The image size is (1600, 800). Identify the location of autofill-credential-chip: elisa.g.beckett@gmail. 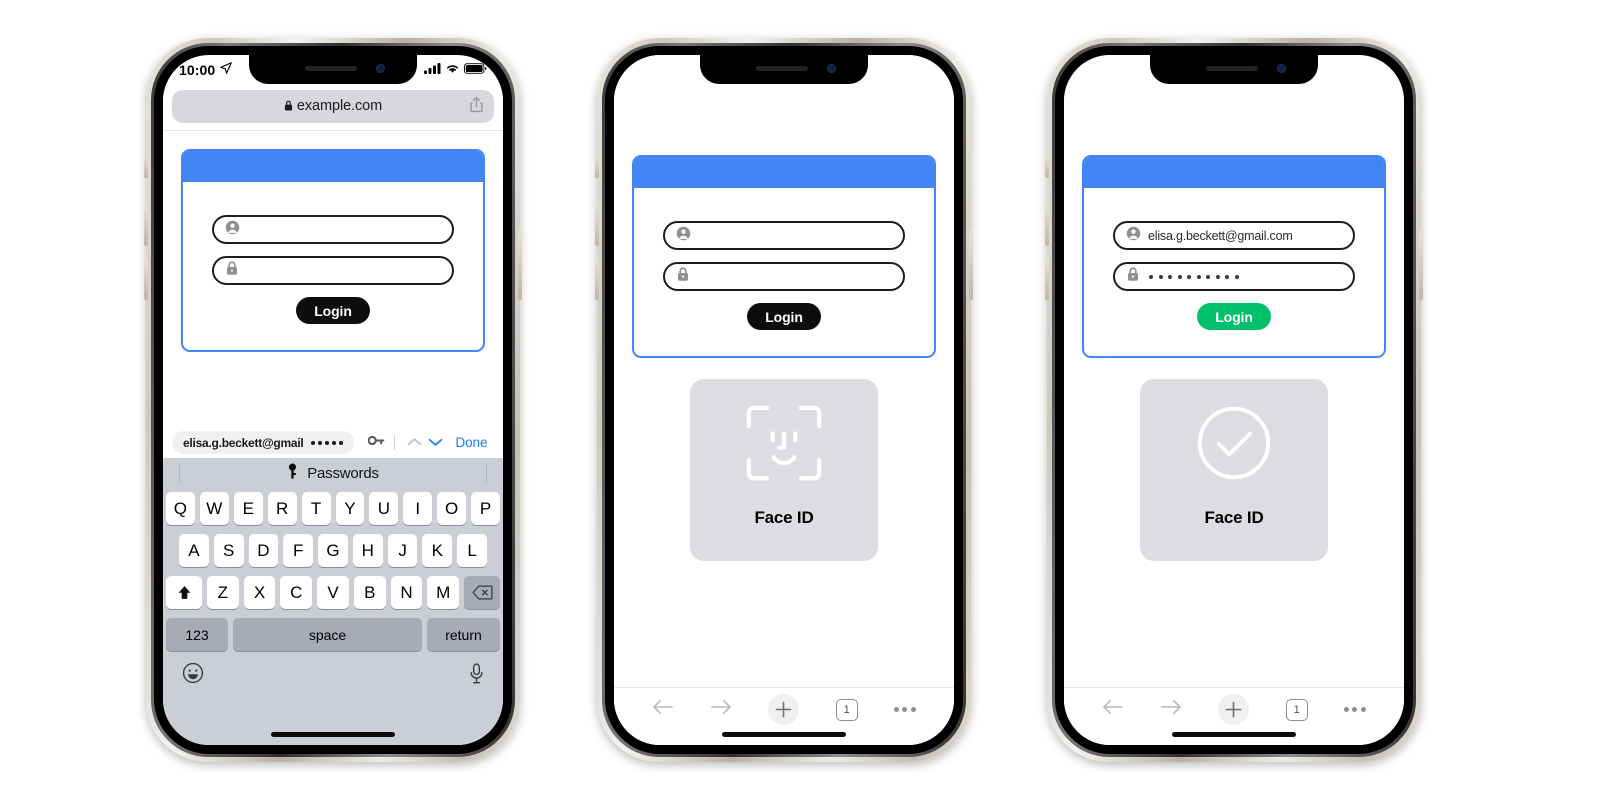
(263, 442).